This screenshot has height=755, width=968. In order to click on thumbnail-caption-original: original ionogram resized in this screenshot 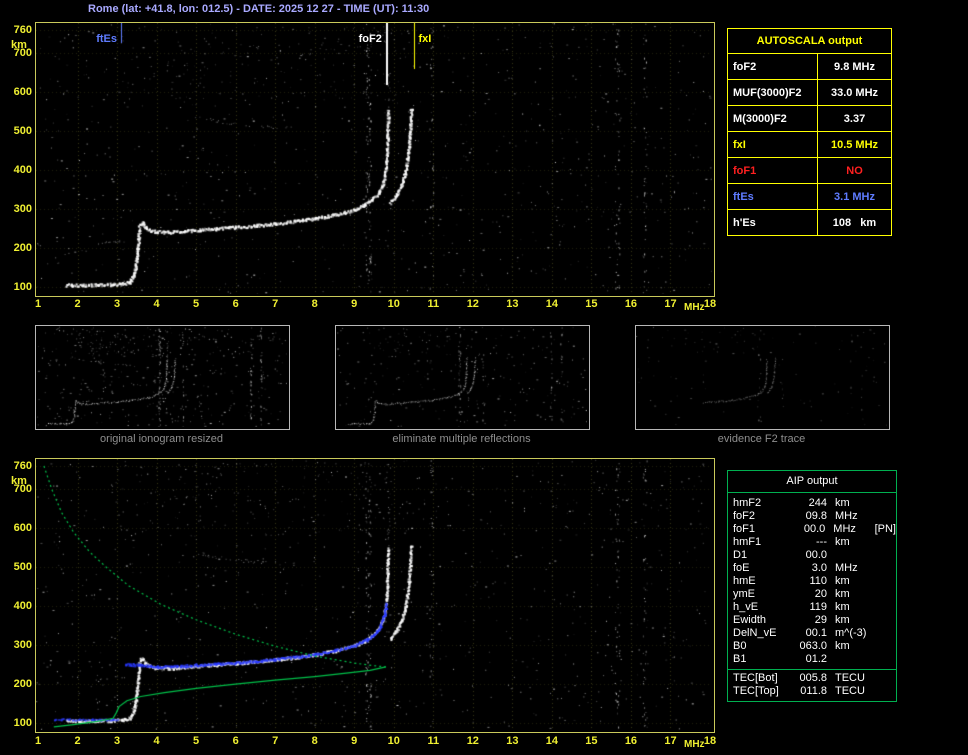, I will do `click(161, 439)`.